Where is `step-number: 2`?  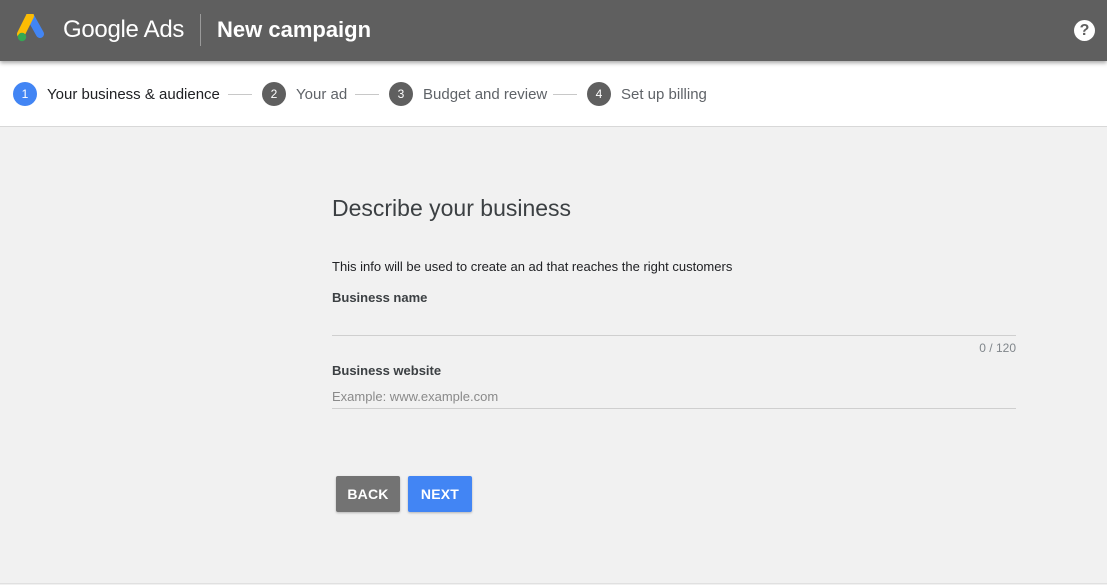
step-number: 2 is located at coordinates (274, 94).